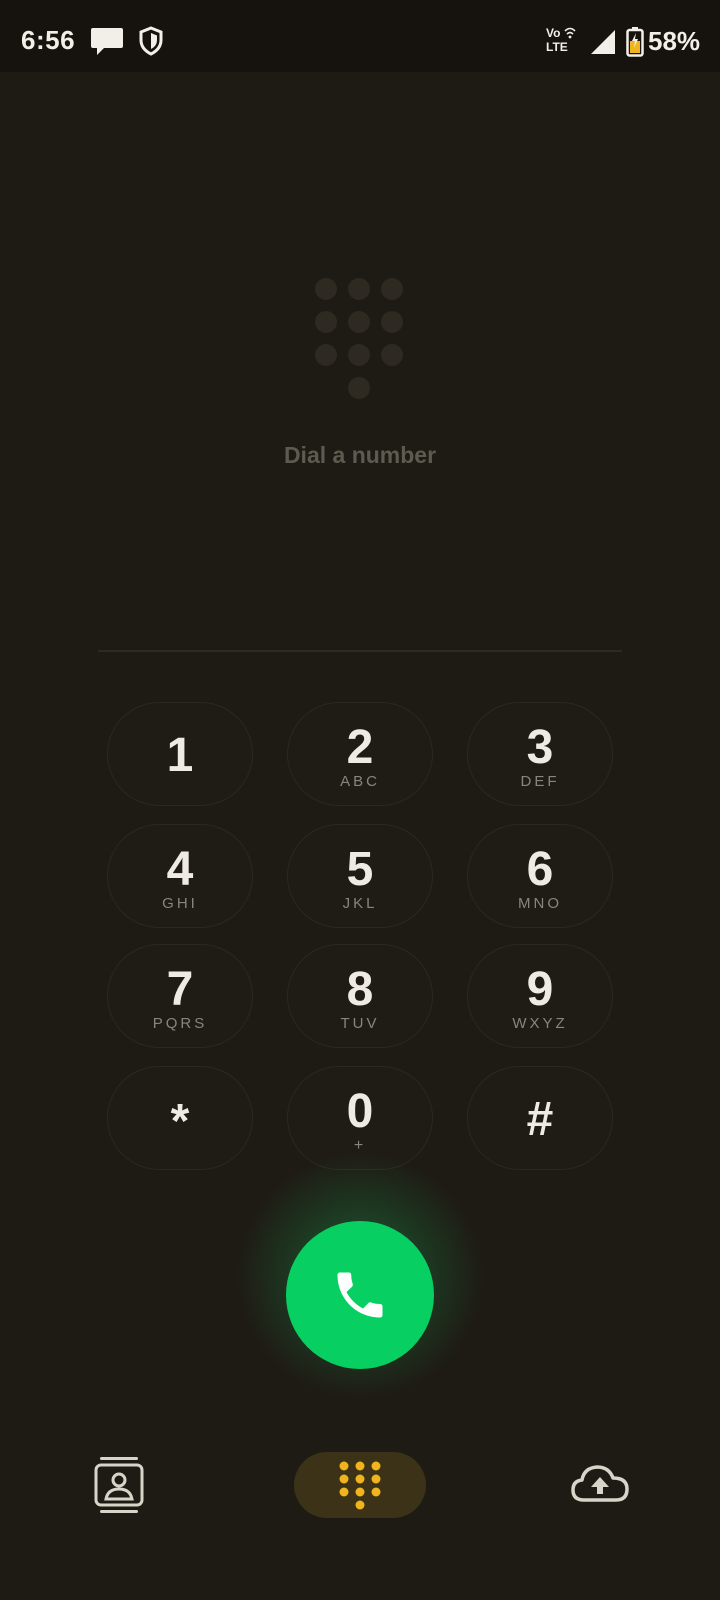 The width and height of the screenshot is (720, 1600). I want to click on status-time: 6:56, so click(48, 40).